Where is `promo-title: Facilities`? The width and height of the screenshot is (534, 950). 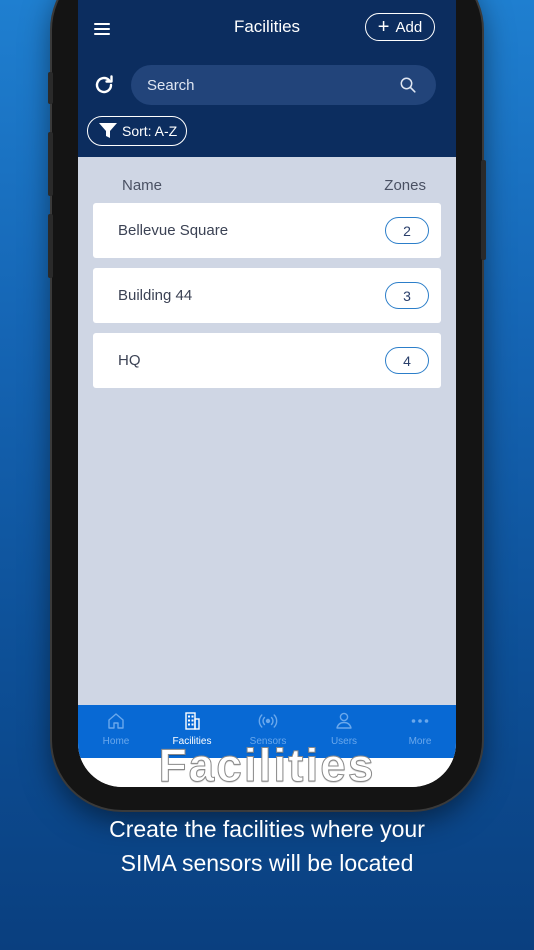 promo-title: Facilities is located at coordinates (267, 765).